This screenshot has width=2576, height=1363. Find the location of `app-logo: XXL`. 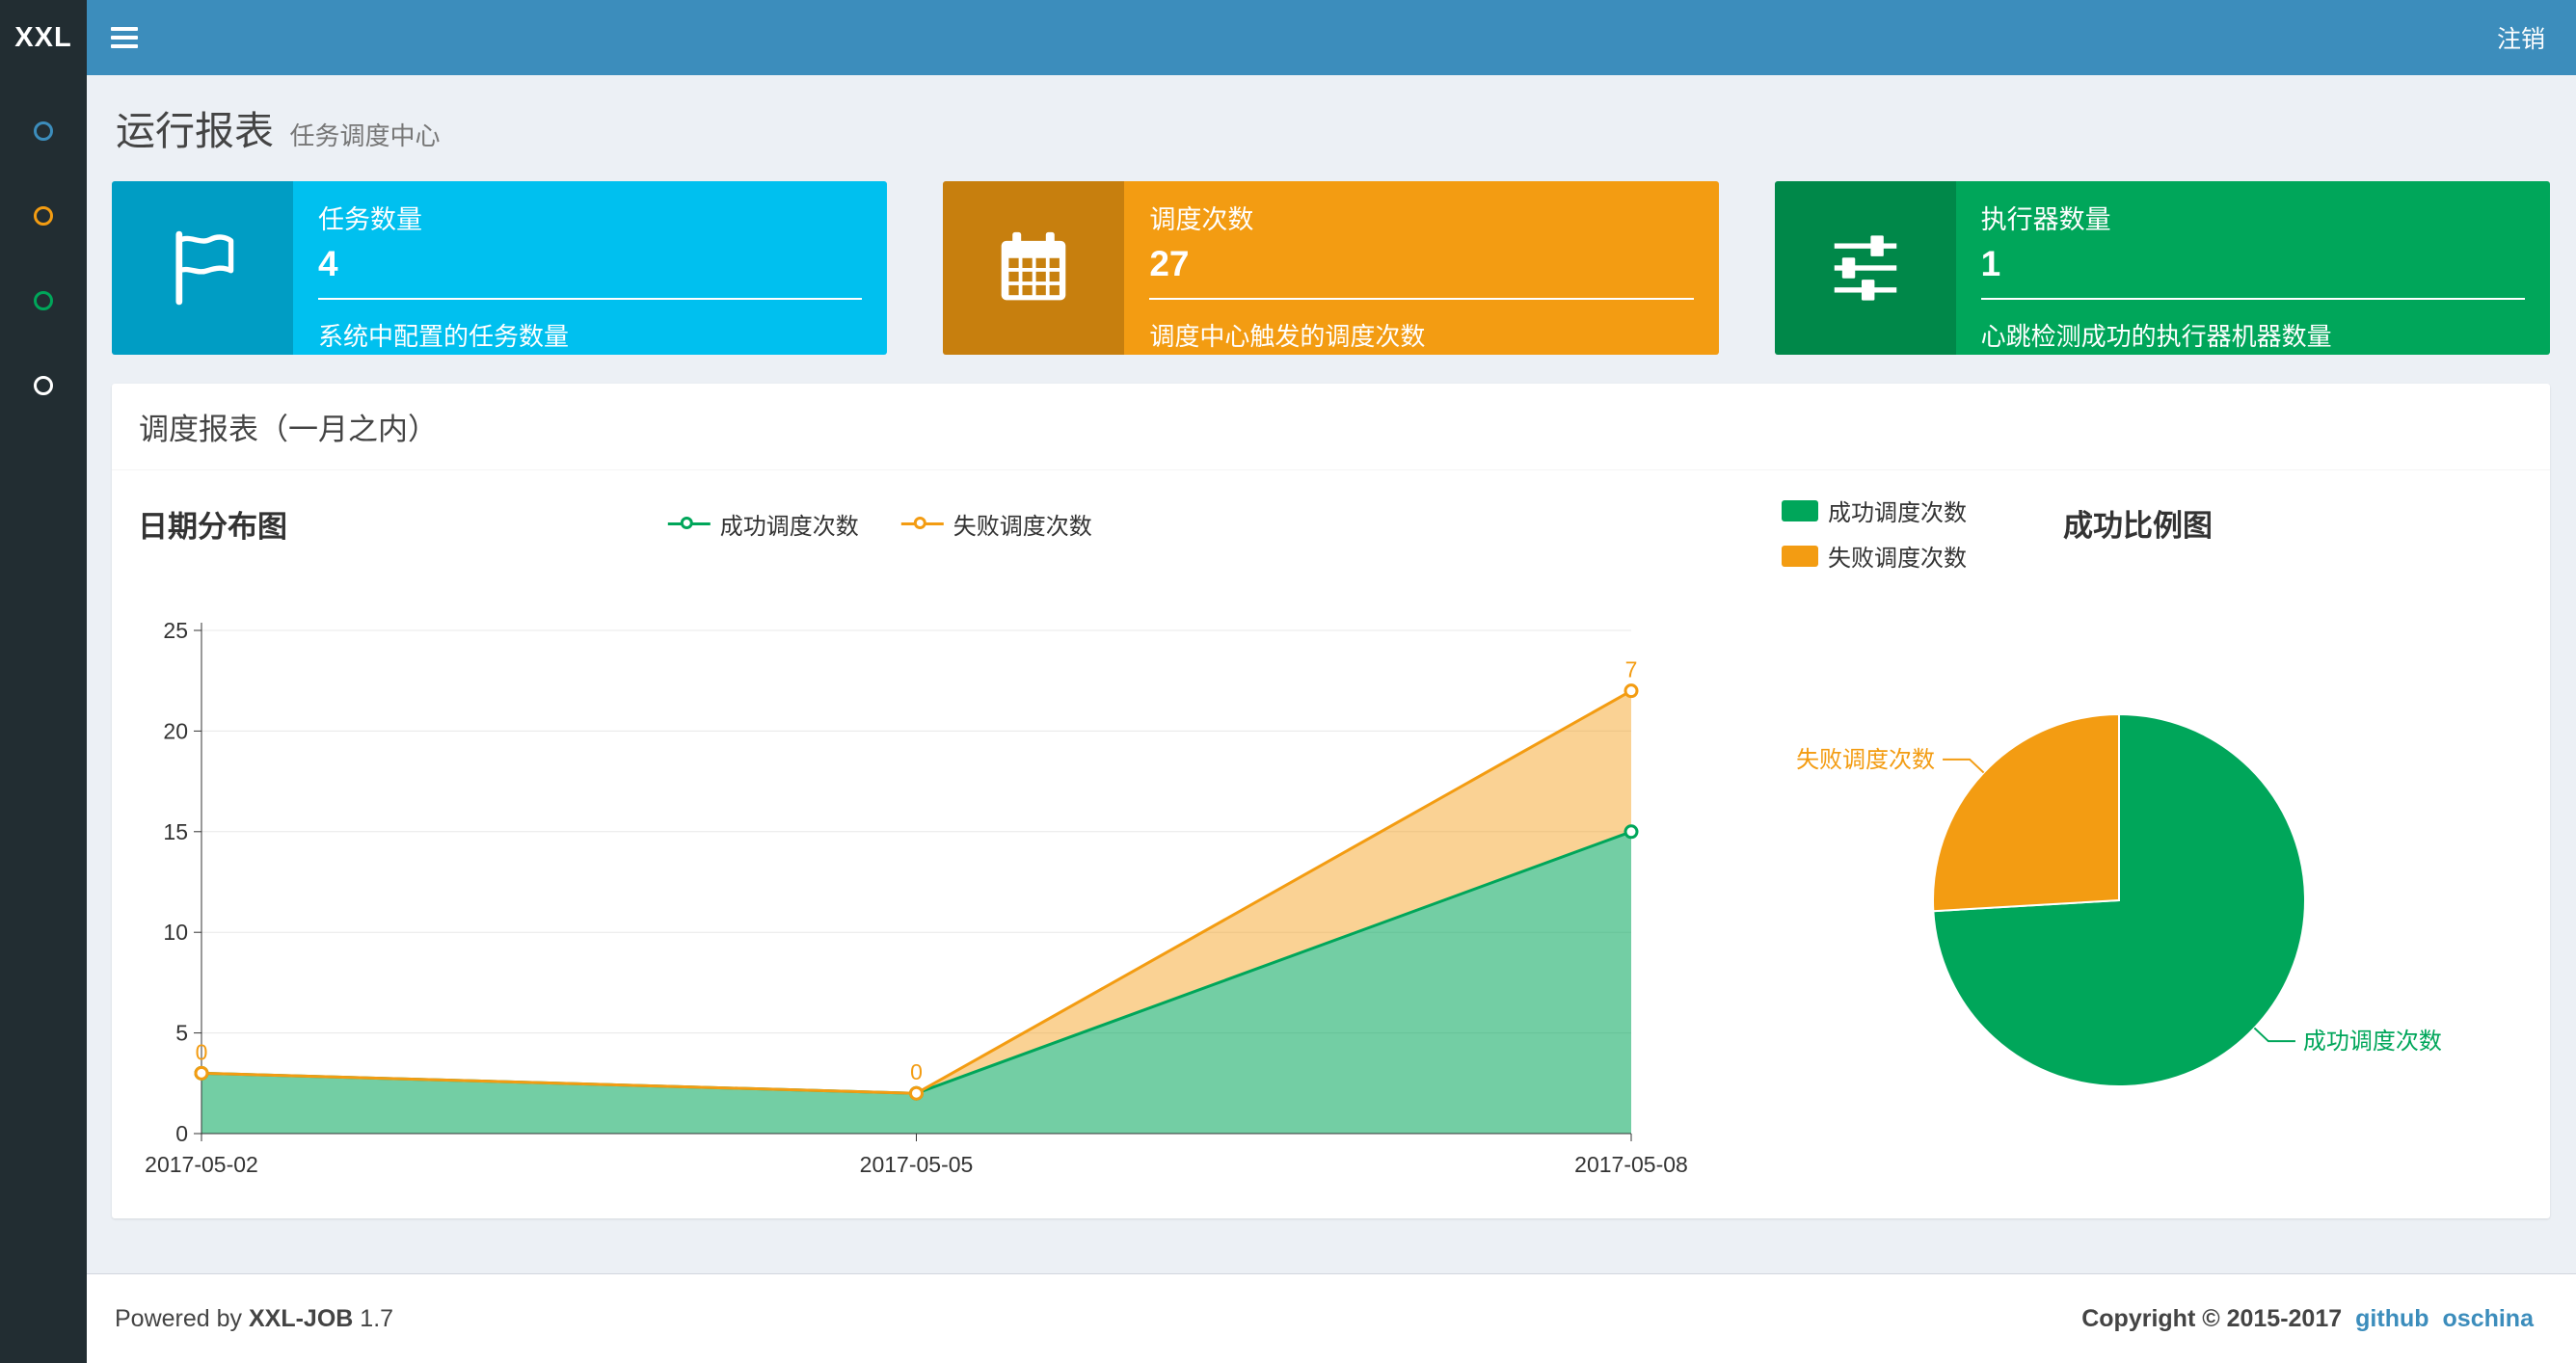

app-logo: XXL is located at coordinates (44, 37).